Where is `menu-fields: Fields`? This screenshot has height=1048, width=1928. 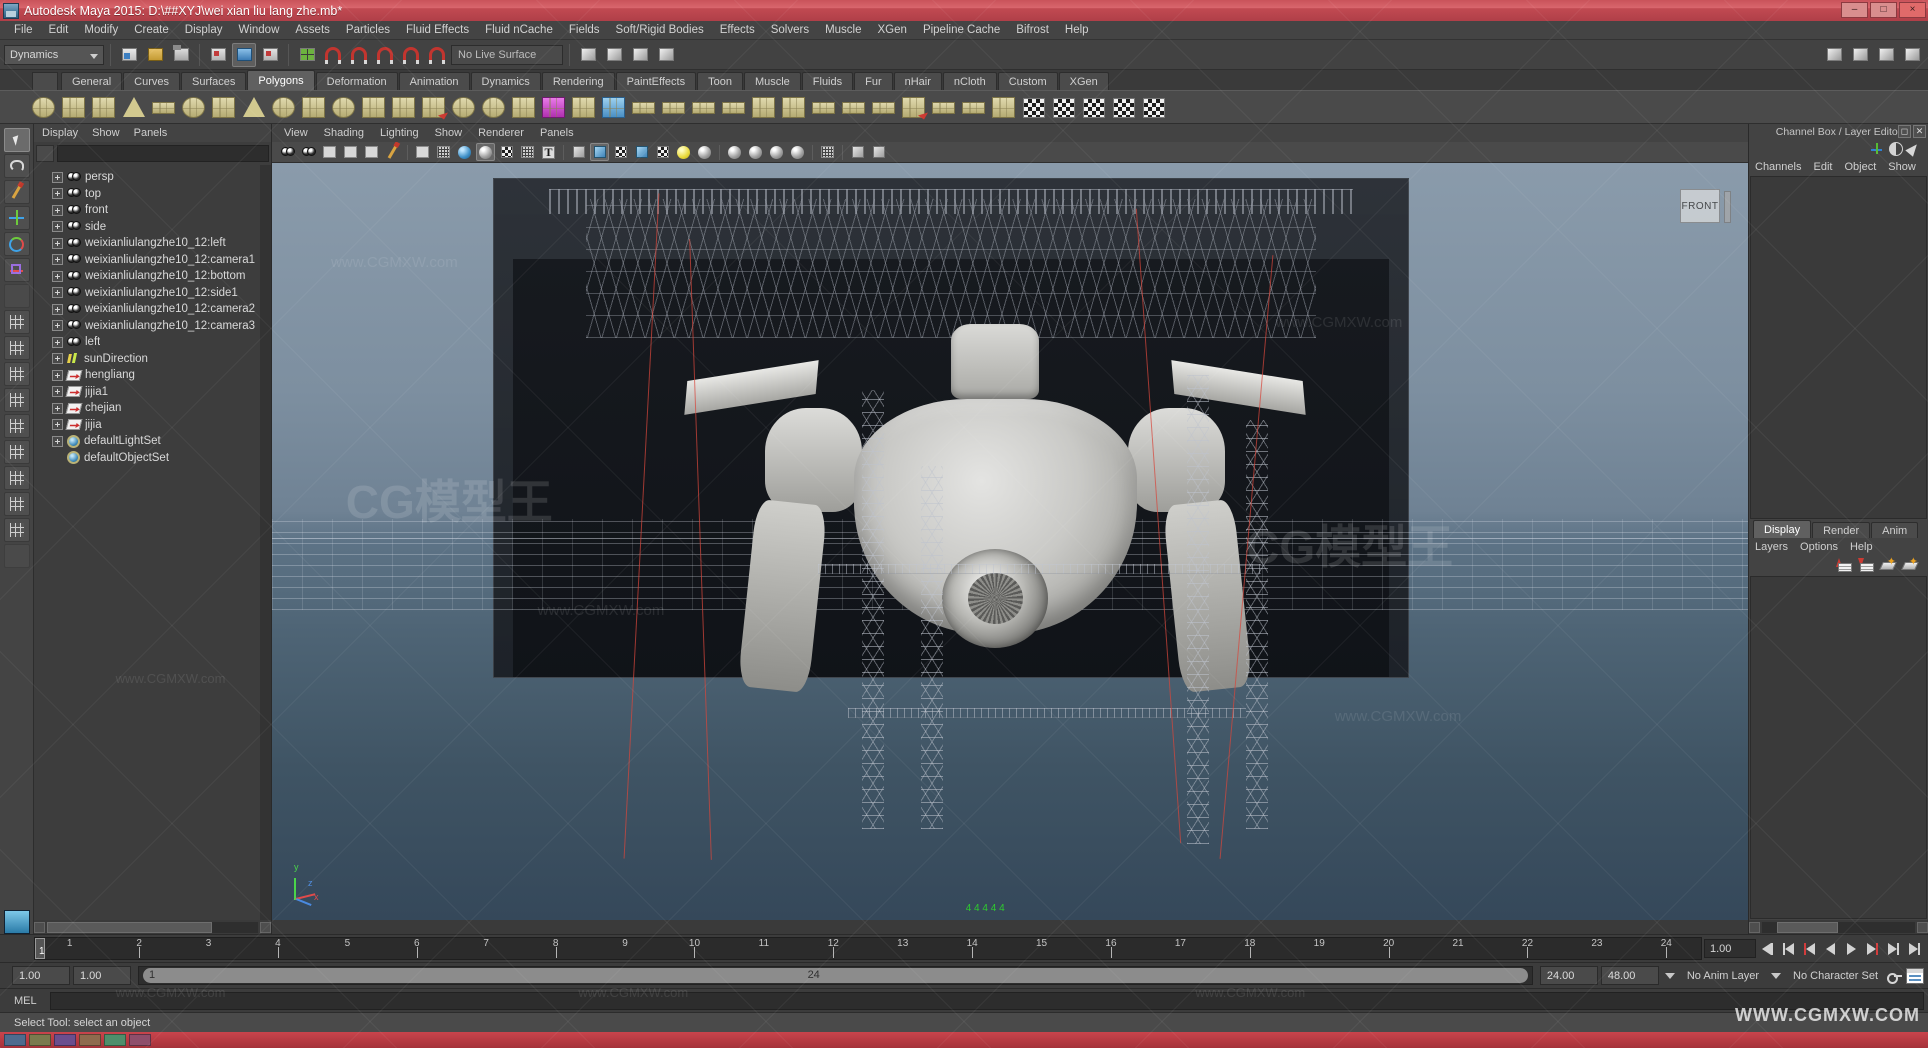 menu-fields: Fields is located at coordinates (584, 30).